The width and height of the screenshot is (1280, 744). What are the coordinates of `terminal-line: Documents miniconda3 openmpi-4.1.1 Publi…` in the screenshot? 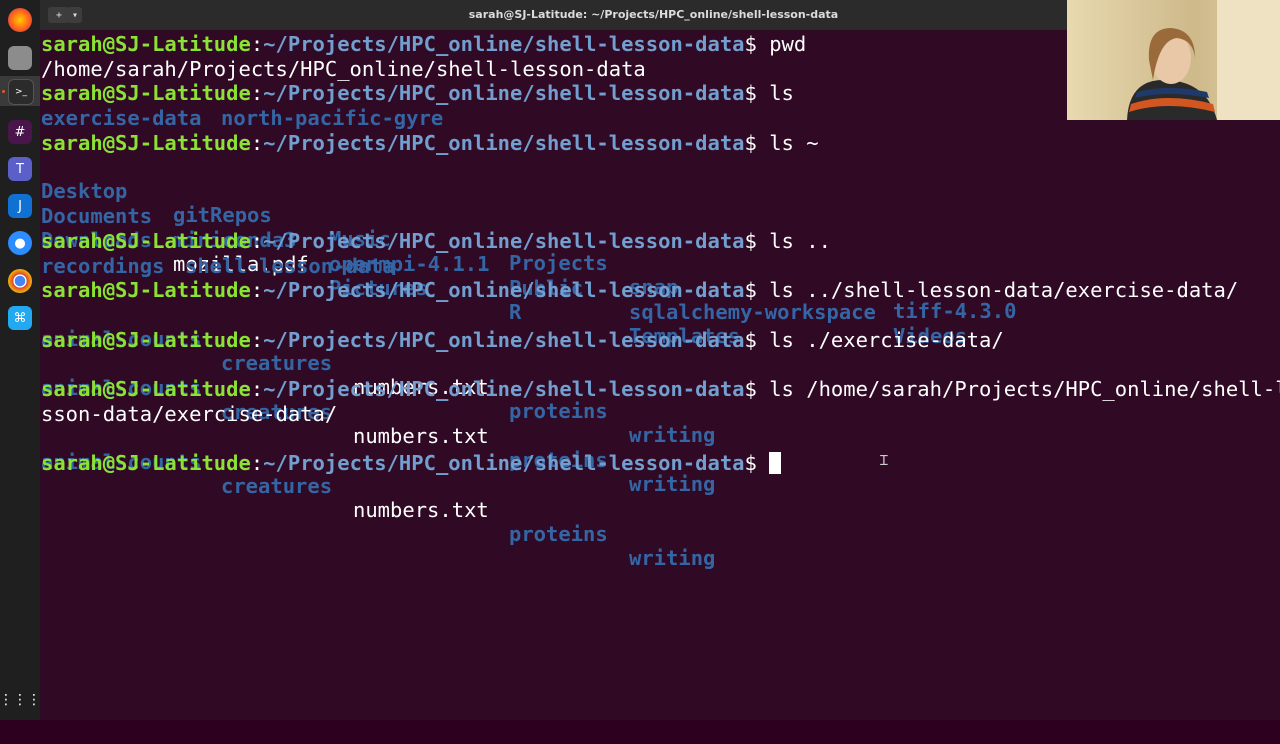 It's located at (504, 276).